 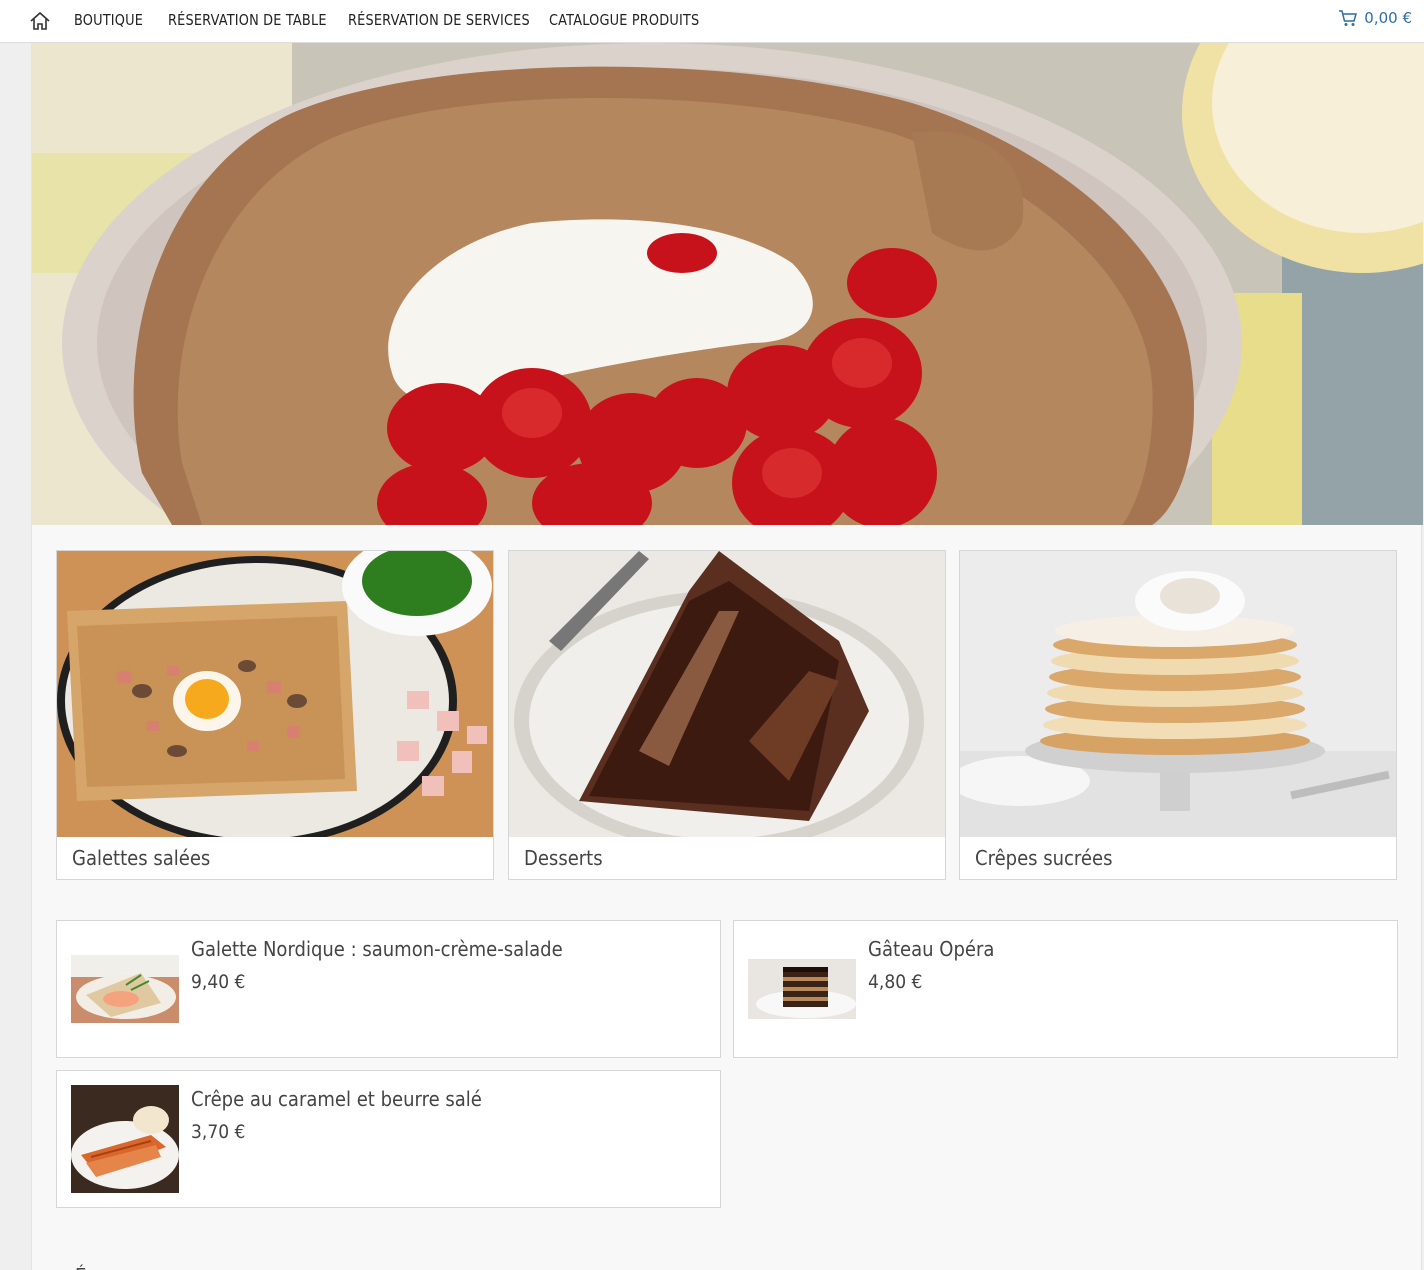 I want to click on product-name: Gâteau Opéra, so click(x=931, y=949).